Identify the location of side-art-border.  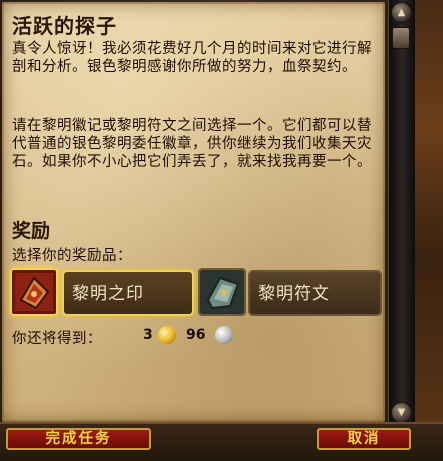
(429, 214).